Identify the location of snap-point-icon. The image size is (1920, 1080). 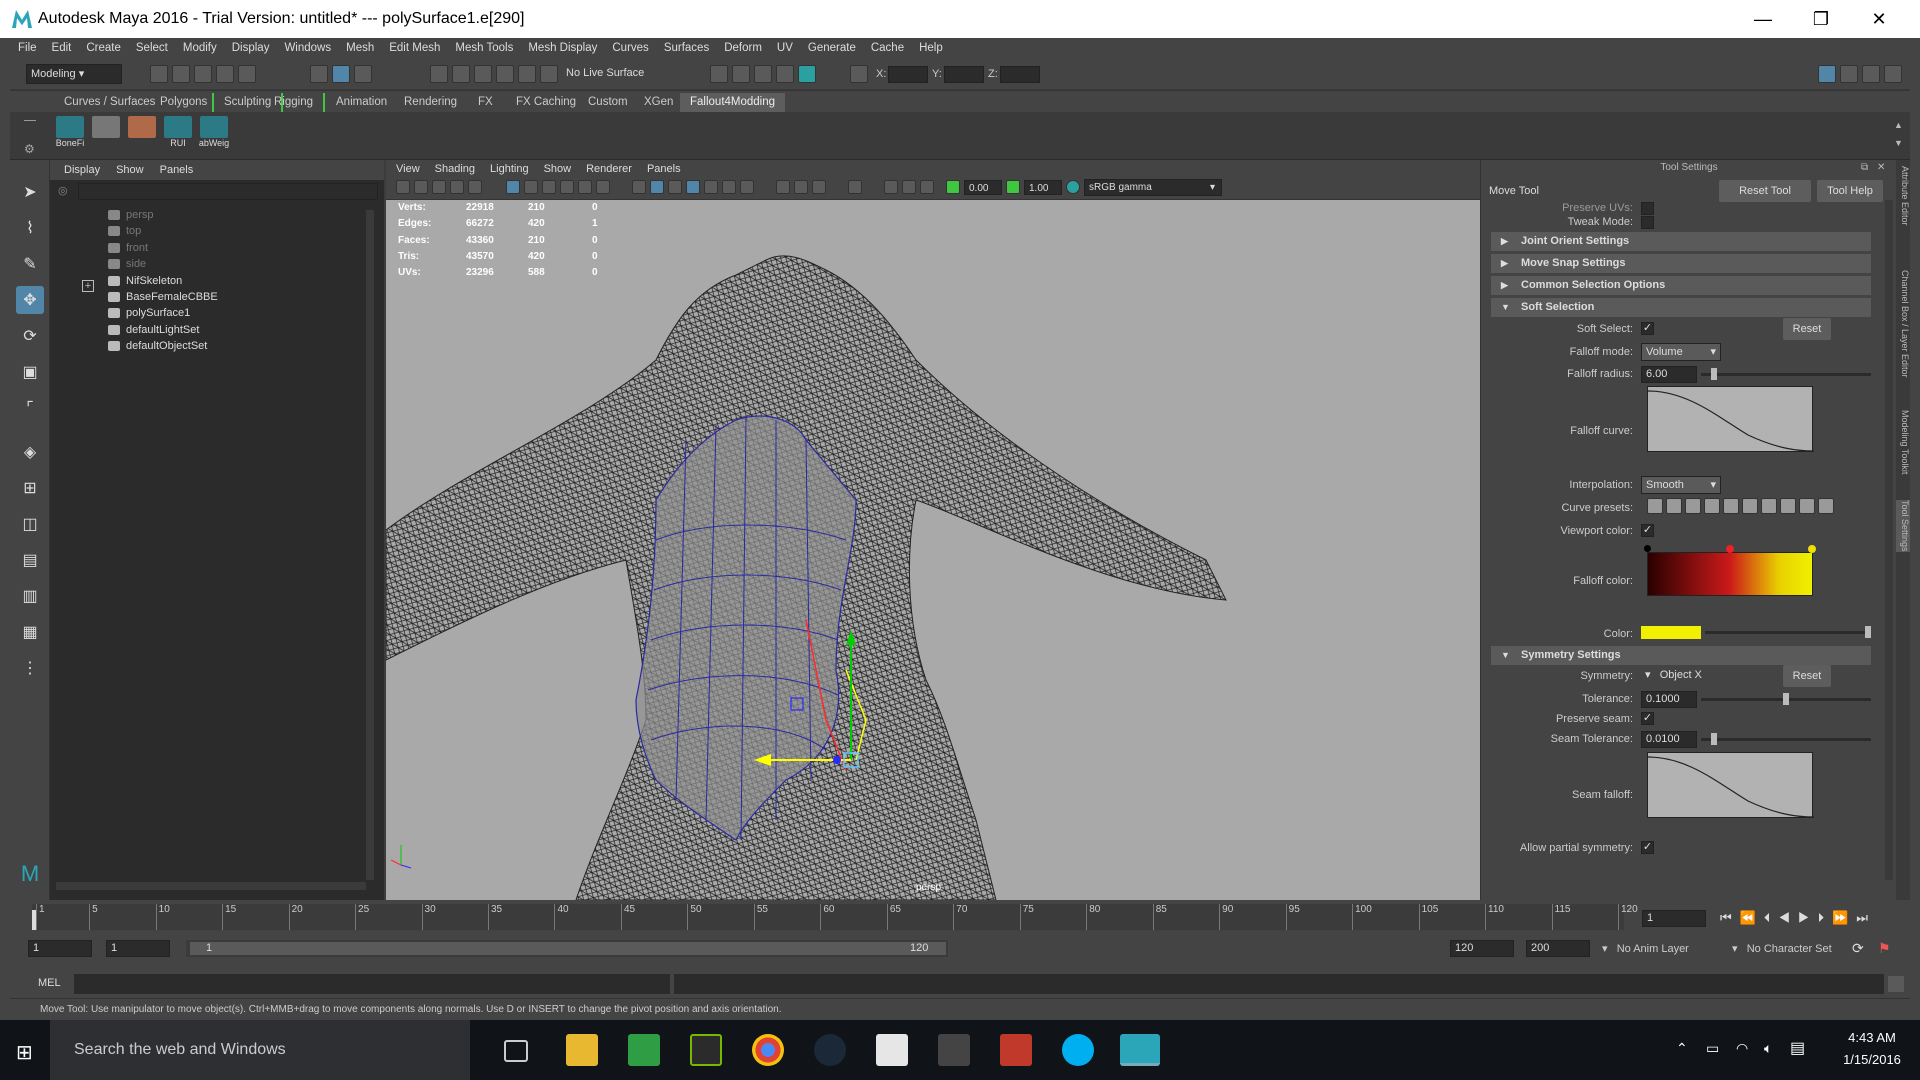
(483, 74).